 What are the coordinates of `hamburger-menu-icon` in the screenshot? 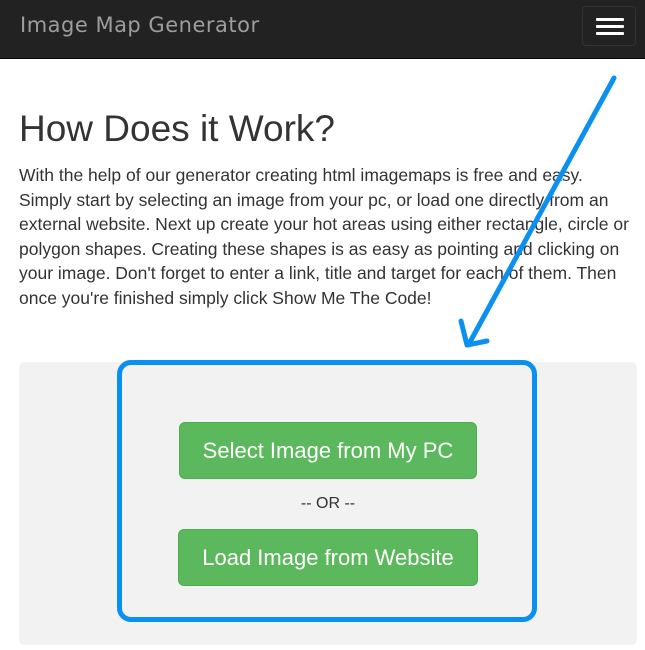 It's located at (609, 26).